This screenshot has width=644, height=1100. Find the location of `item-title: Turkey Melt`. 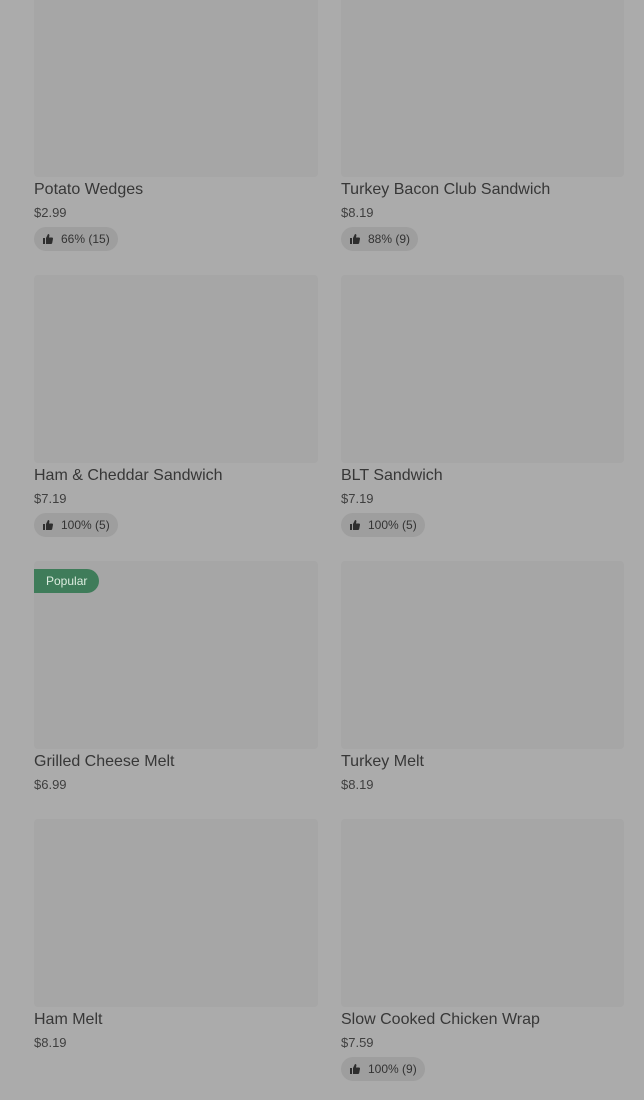

item-title: Turkey Melt is located at coordinates (382, 761).